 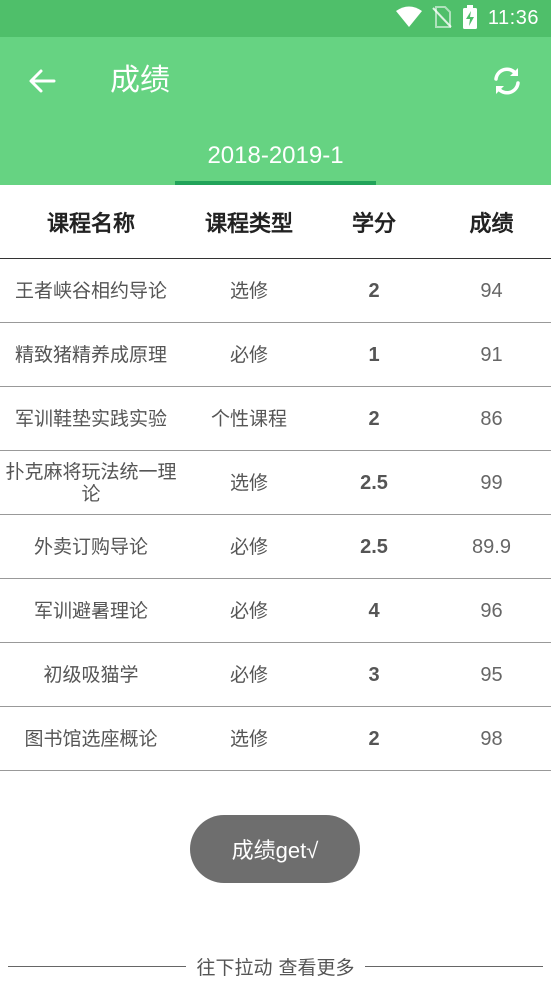 What do you see at coordinates (90, 546) in the screenshot?
I see `course-name: 外卖订购导论` at bounding box center [90, 546].